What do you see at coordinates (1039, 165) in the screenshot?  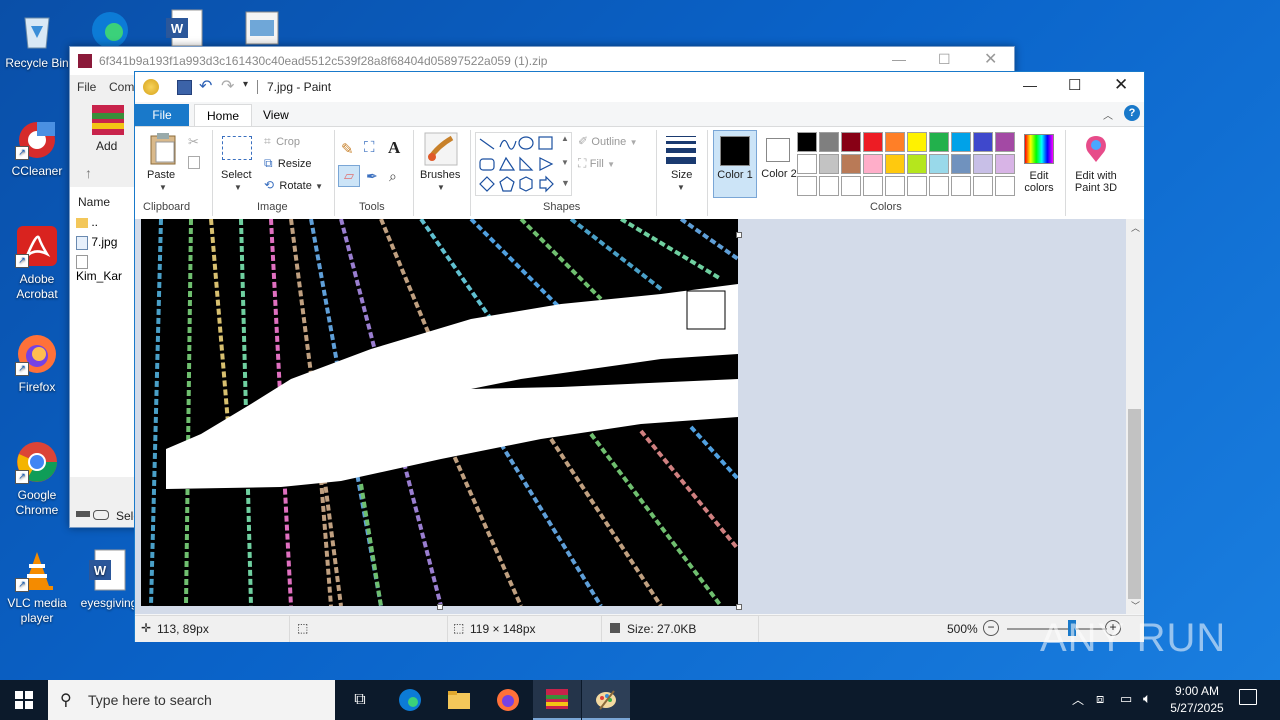 I see `edit-colors-button: Edit colors` at bounding box center [1039, 165].